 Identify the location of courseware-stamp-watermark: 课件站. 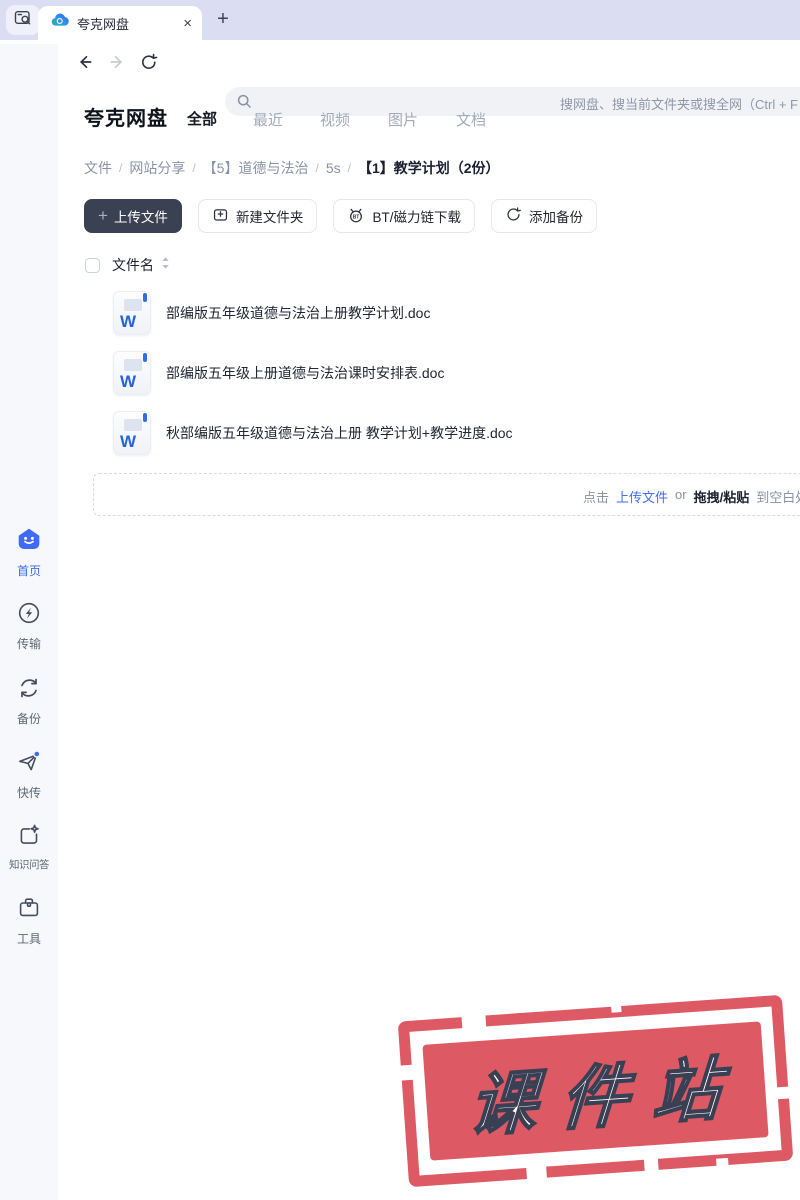
(595, 1091).